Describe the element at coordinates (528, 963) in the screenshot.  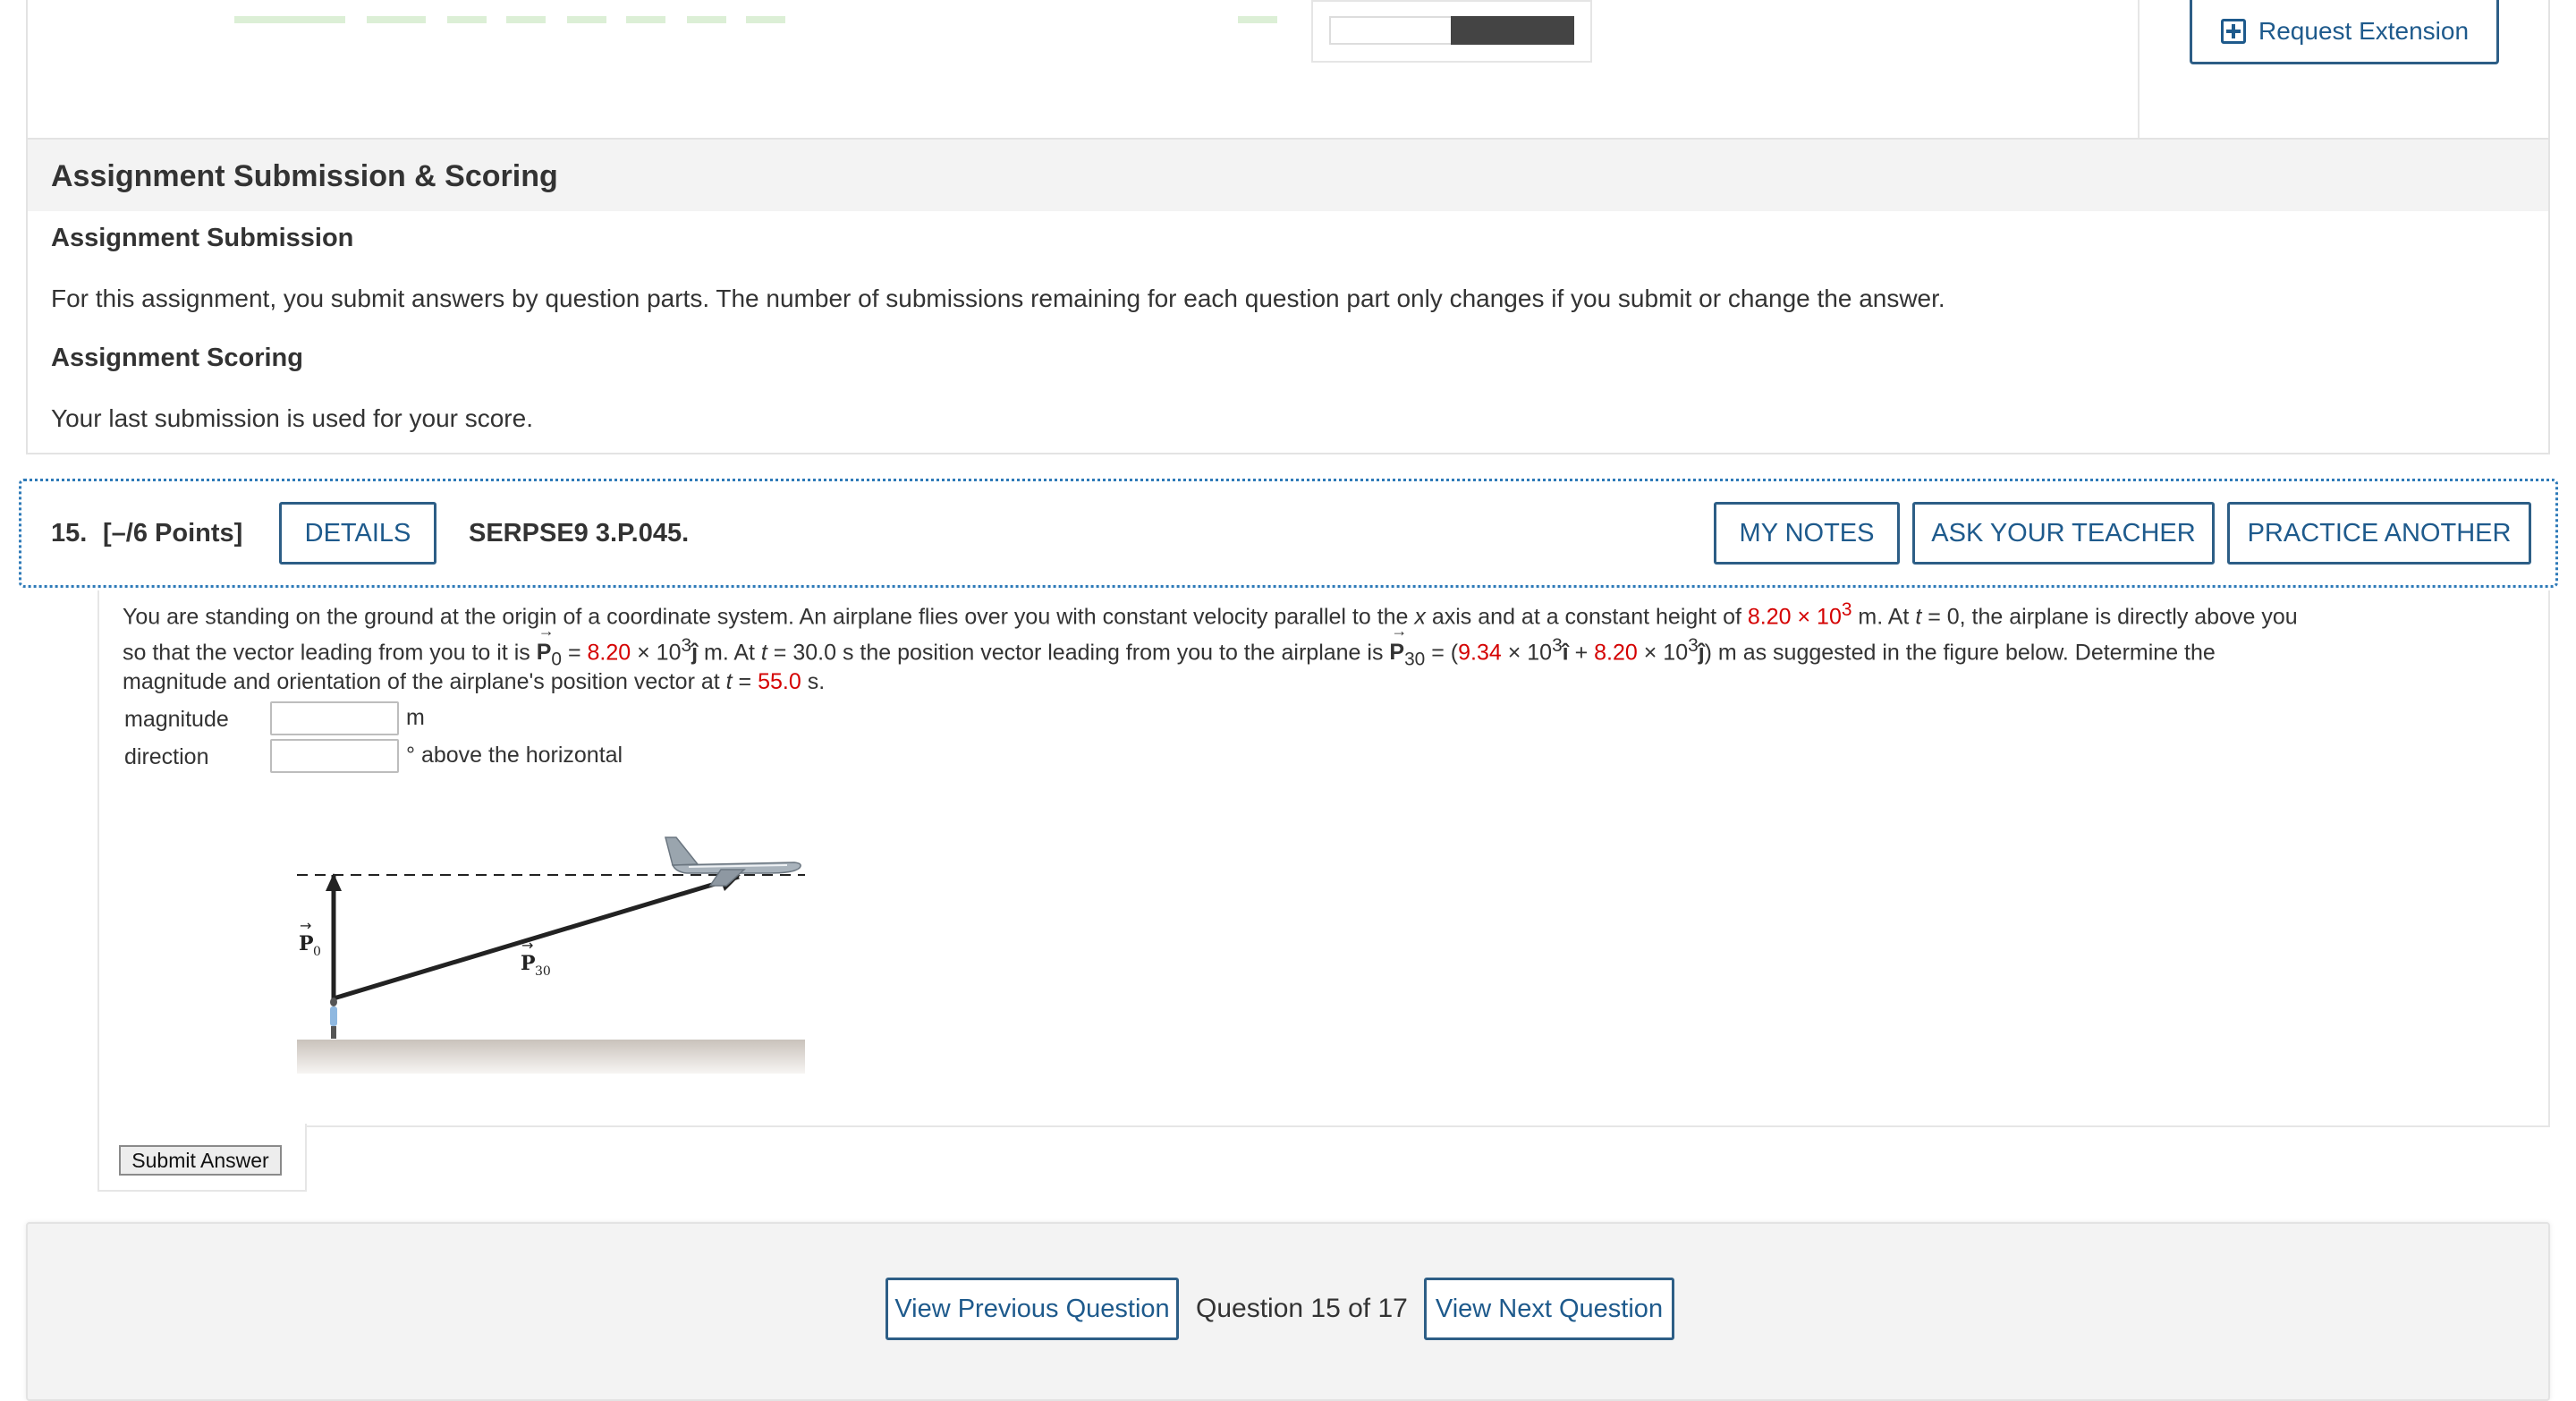
I see `p30-label: P` at that location.